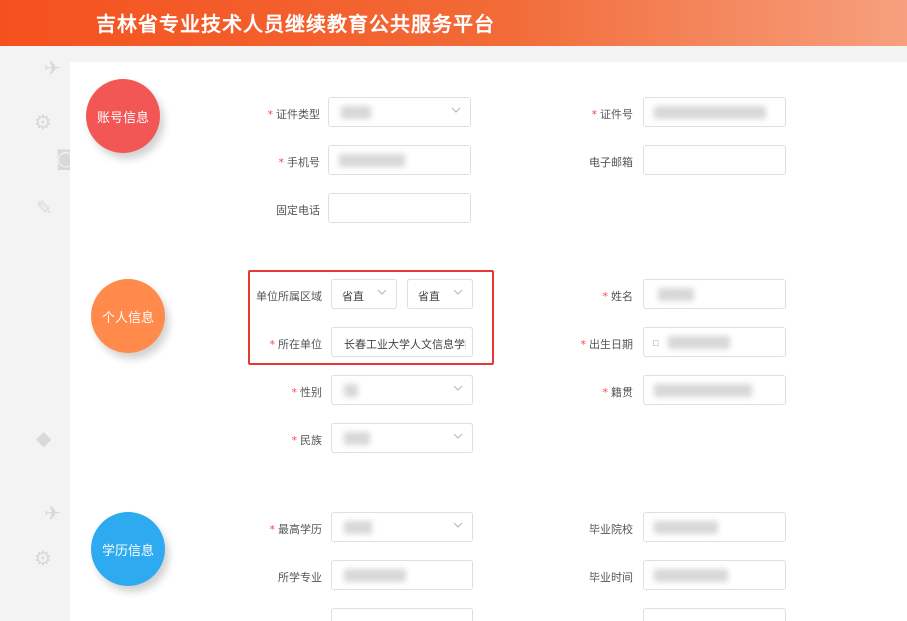 The height and width of the screenshot is (621, 907). I want to click on email-input, so click(714, 160).